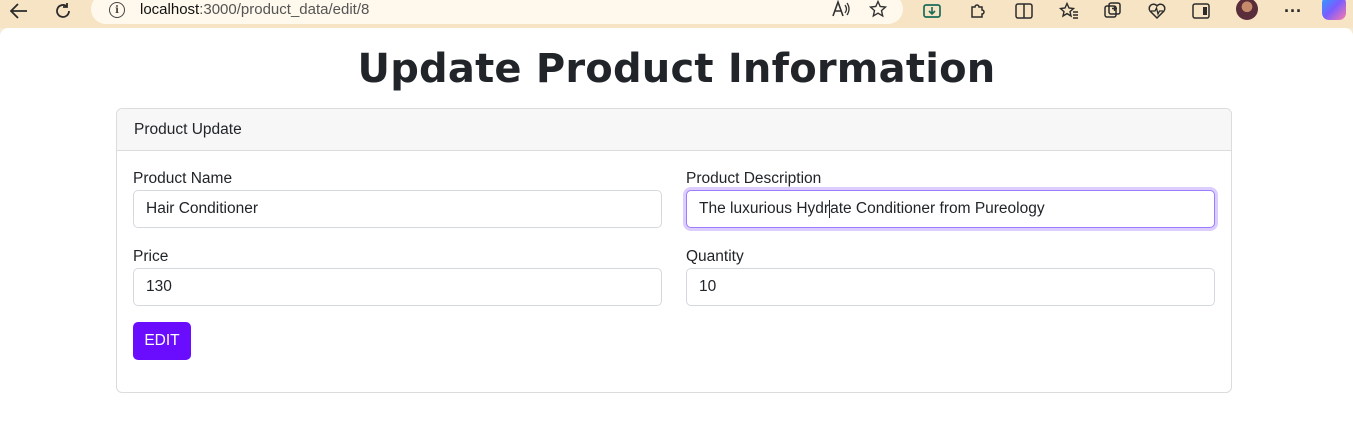  Describe the element at coordinates (1024, 11) in the screenshot. I see `split-screen-icon` at that location.